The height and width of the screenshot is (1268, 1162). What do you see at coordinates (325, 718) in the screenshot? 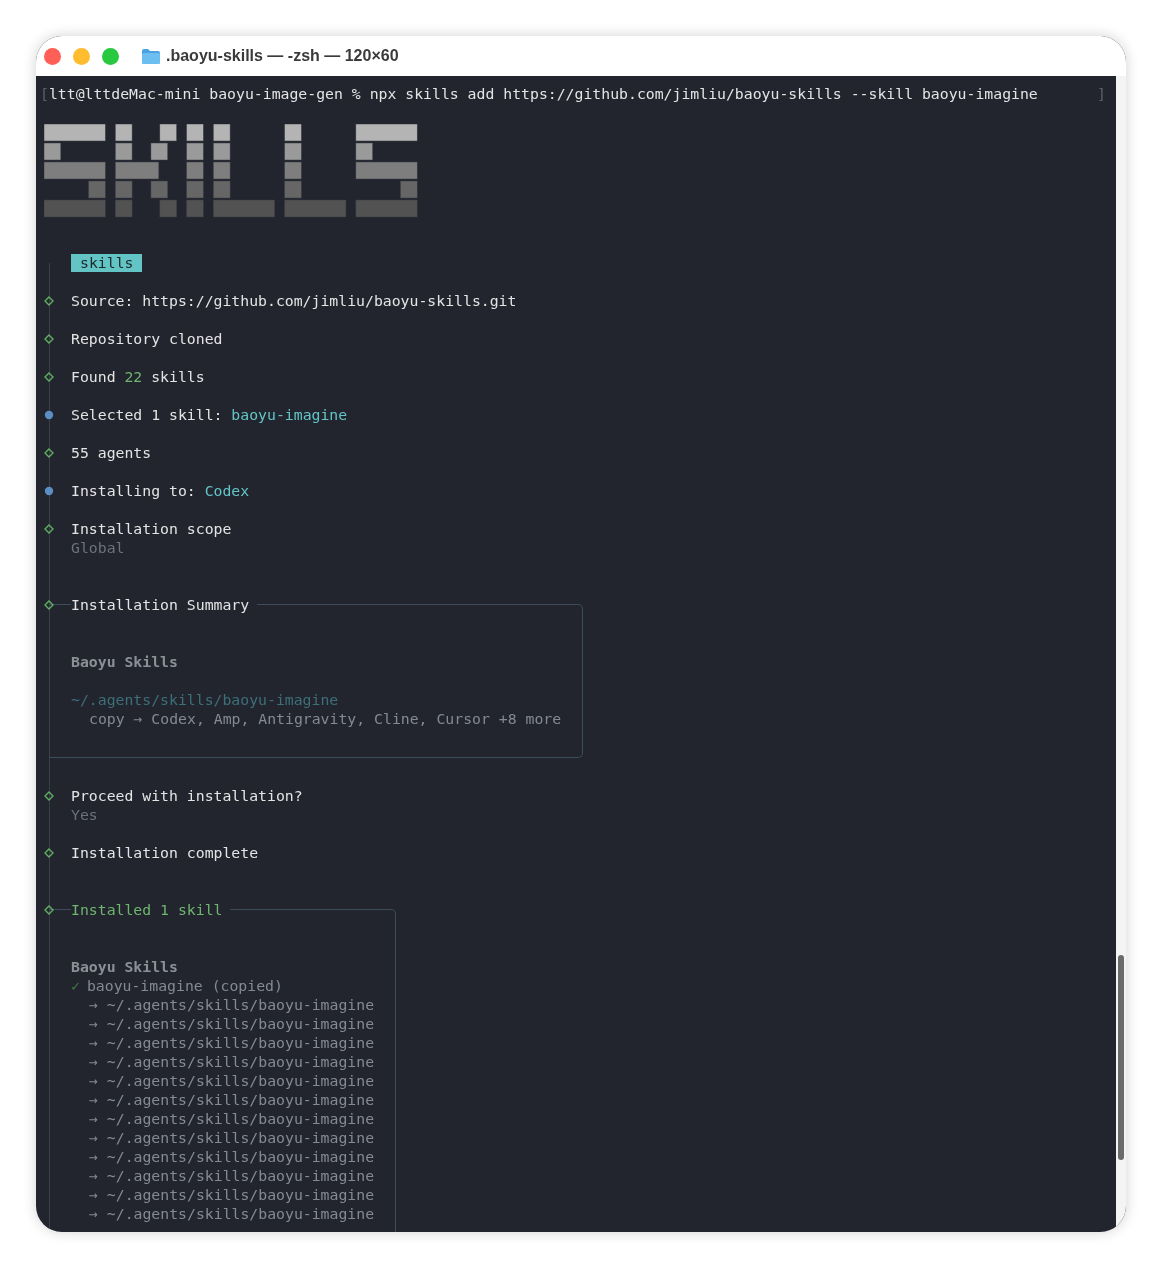
I see `panel-line: copy → Codex, Amp, Antigravity, Cline, Cursor +8 more` at bounding box center [325, 718].